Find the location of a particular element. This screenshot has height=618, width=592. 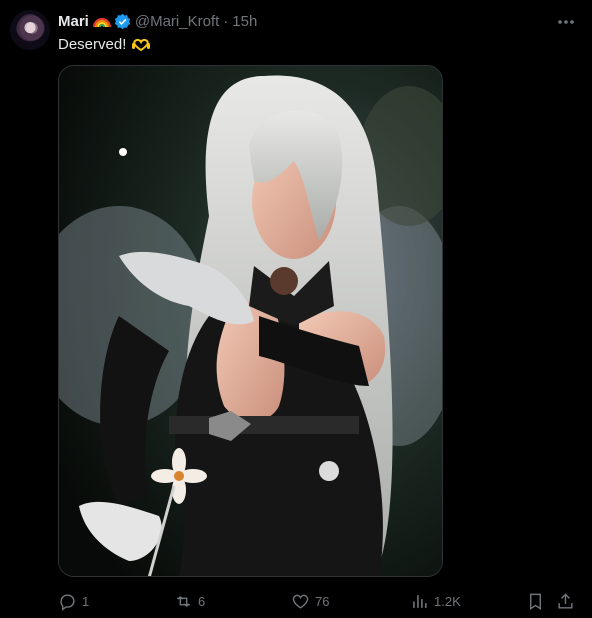

post-text-content: Deserved! is located at coordinates (92, 44).